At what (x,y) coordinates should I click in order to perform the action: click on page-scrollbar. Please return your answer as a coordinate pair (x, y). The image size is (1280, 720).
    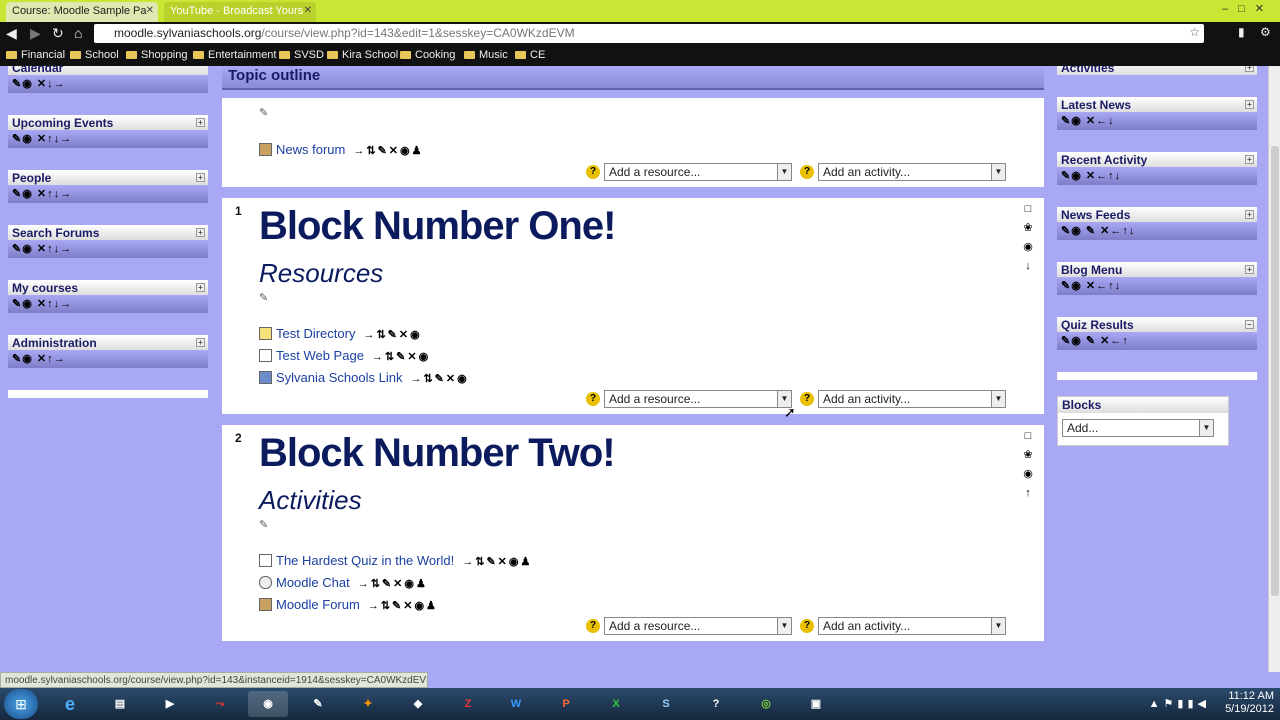
    Looking at the image, I should click on (1274, 369).